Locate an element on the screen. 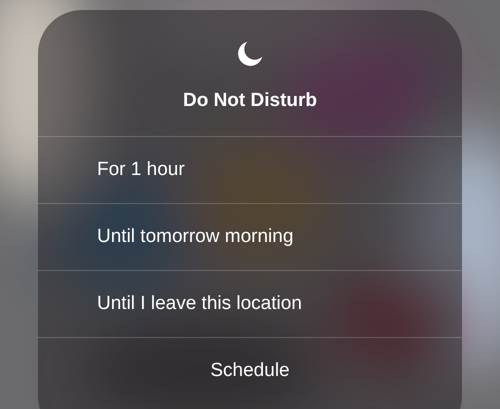 The width and height of the screenshot is (500, 409). menu-option: For 1 hour is located at coordinates (141, 170).